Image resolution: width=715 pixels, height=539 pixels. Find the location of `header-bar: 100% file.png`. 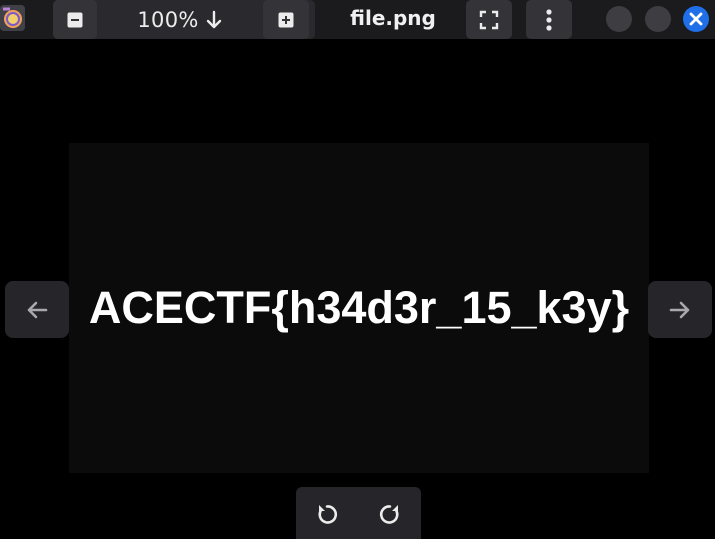

header-bar: 100% file.png is located at coordinates (357, 19).